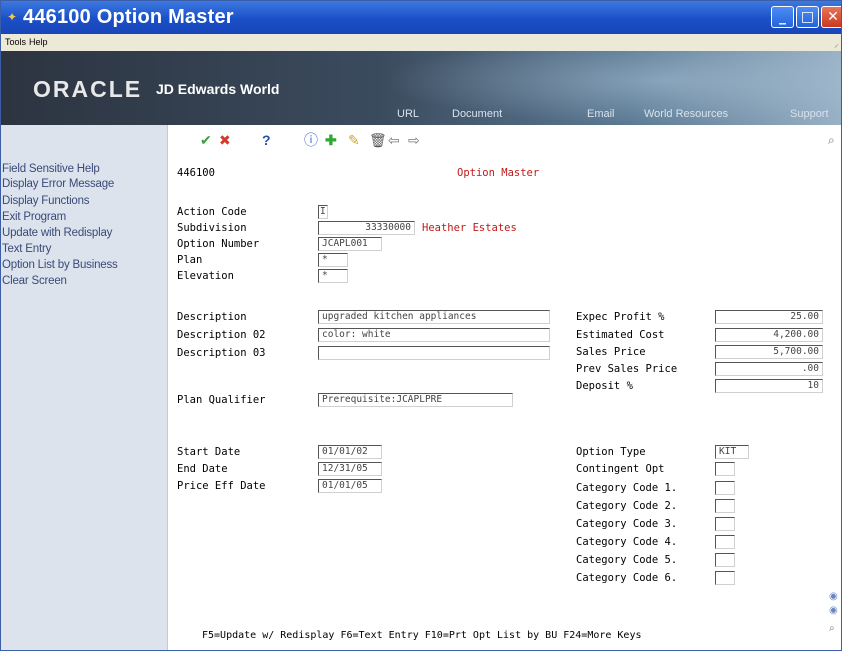 The height and width of the screenshot is (651, 842). Describe the element at coordinates (58, 184) in the screenshot. I see `menu-display-error-message: Display Error Message` at that location.